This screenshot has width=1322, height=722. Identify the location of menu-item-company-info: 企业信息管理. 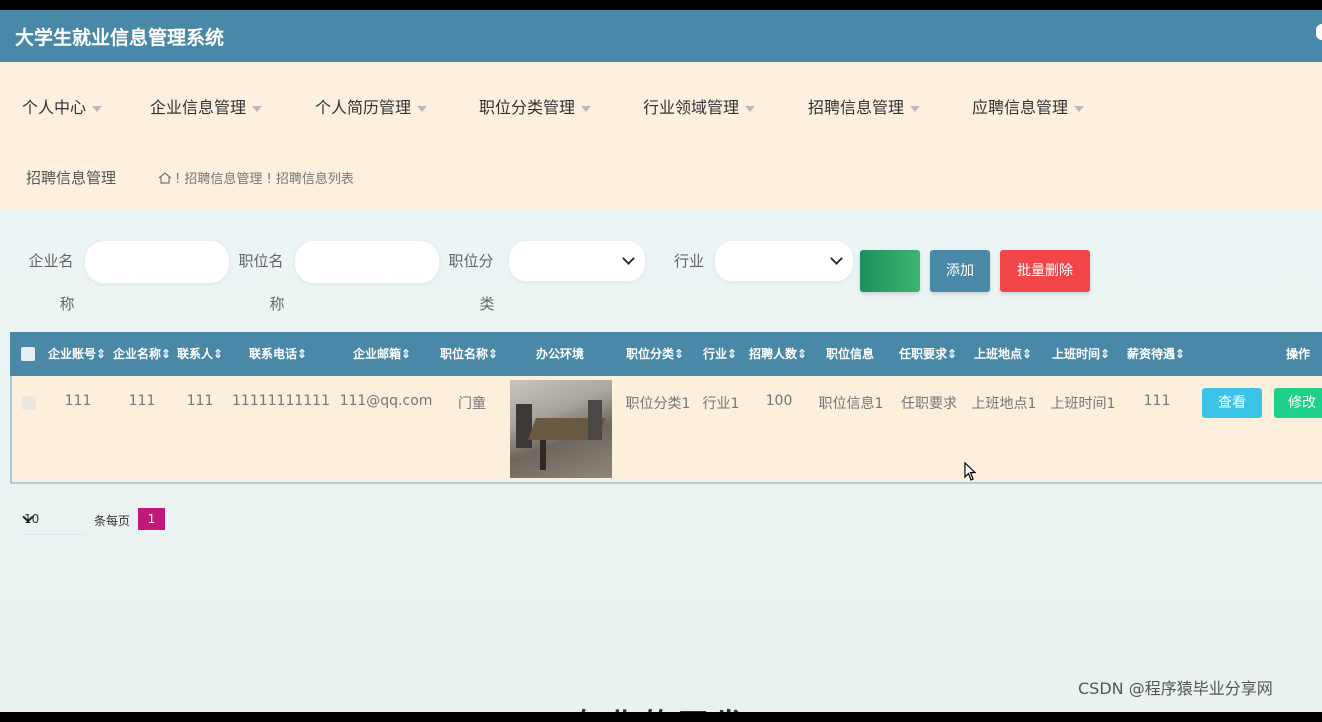
(206, 106).